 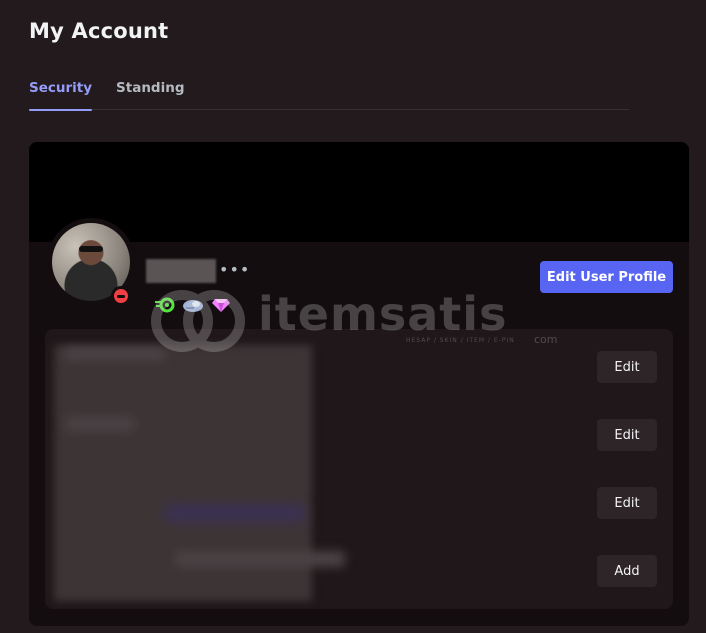 I want to click on field-row-3: Edit, so click(x=359, y=503).